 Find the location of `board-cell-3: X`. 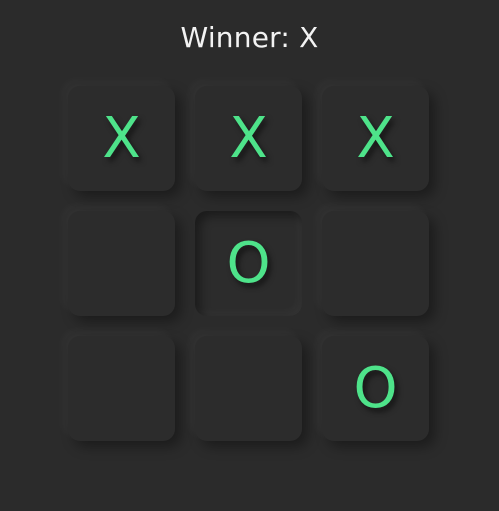

board-cell-3: X is located at coordinates (375, 138).